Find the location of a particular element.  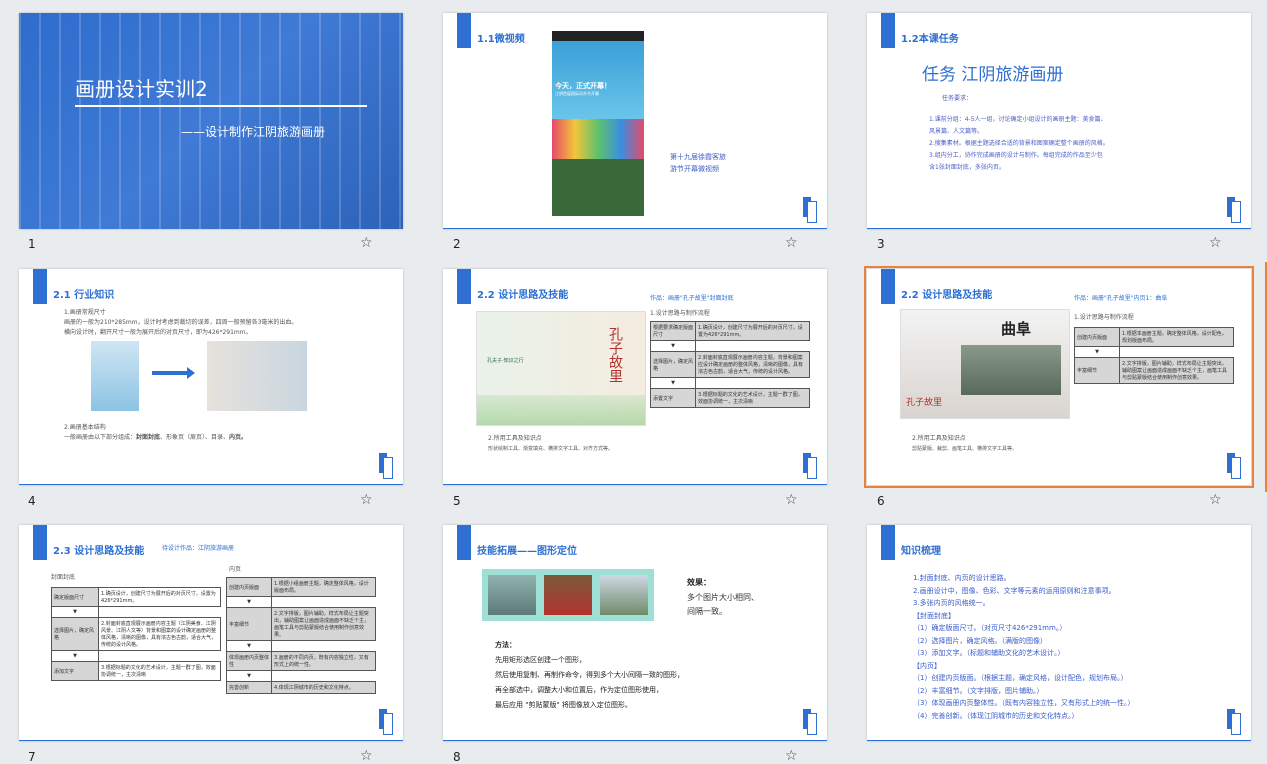

temple-image is located at coordinates (1011, 370).